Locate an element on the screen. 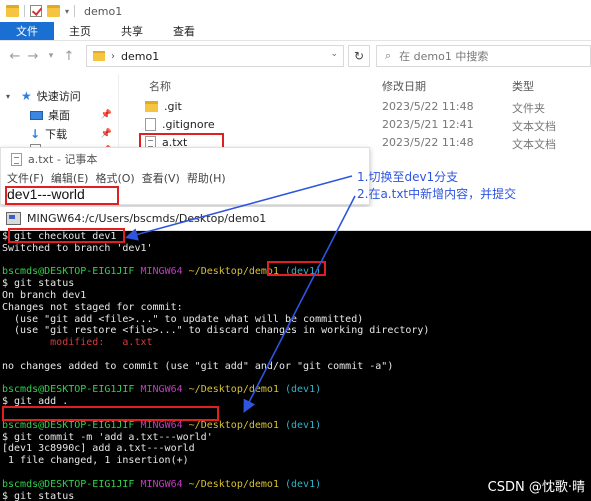 Image resolution: width=591 pixels, height=501 pixels. refresh-button: ↻ is located at coordinates (359, 56).